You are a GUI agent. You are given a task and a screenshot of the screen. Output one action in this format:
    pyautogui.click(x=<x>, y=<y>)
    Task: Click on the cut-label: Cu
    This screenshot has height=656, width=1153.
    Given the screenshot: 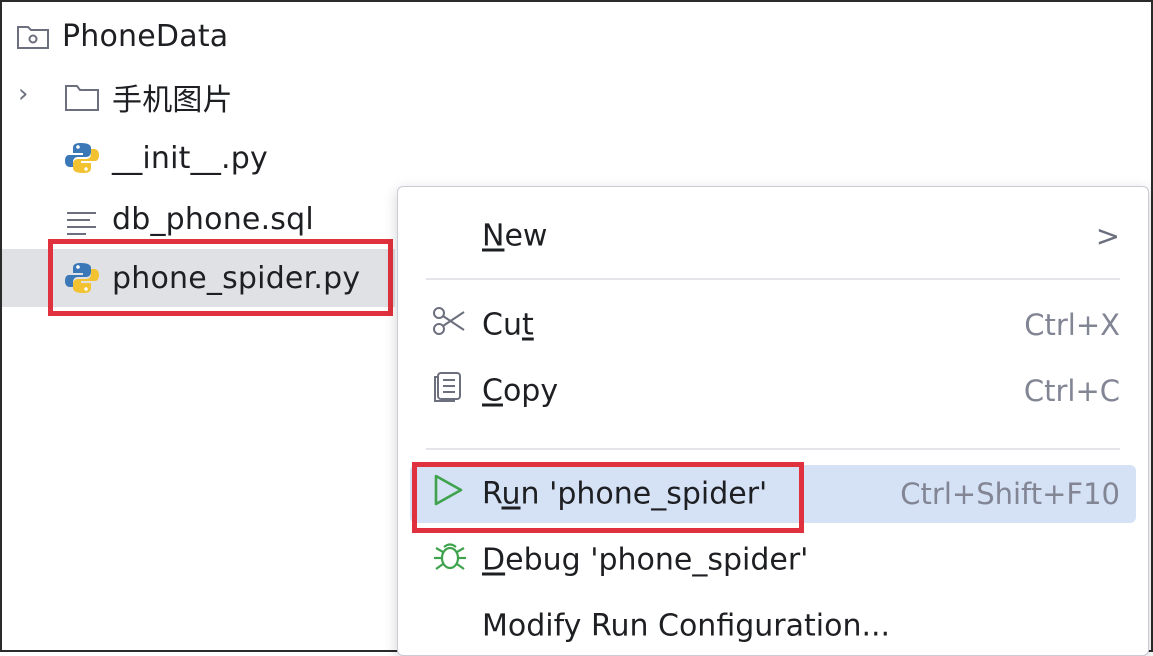 What is the action you would take?
    pyautogui.click(x=502, y=325)
    